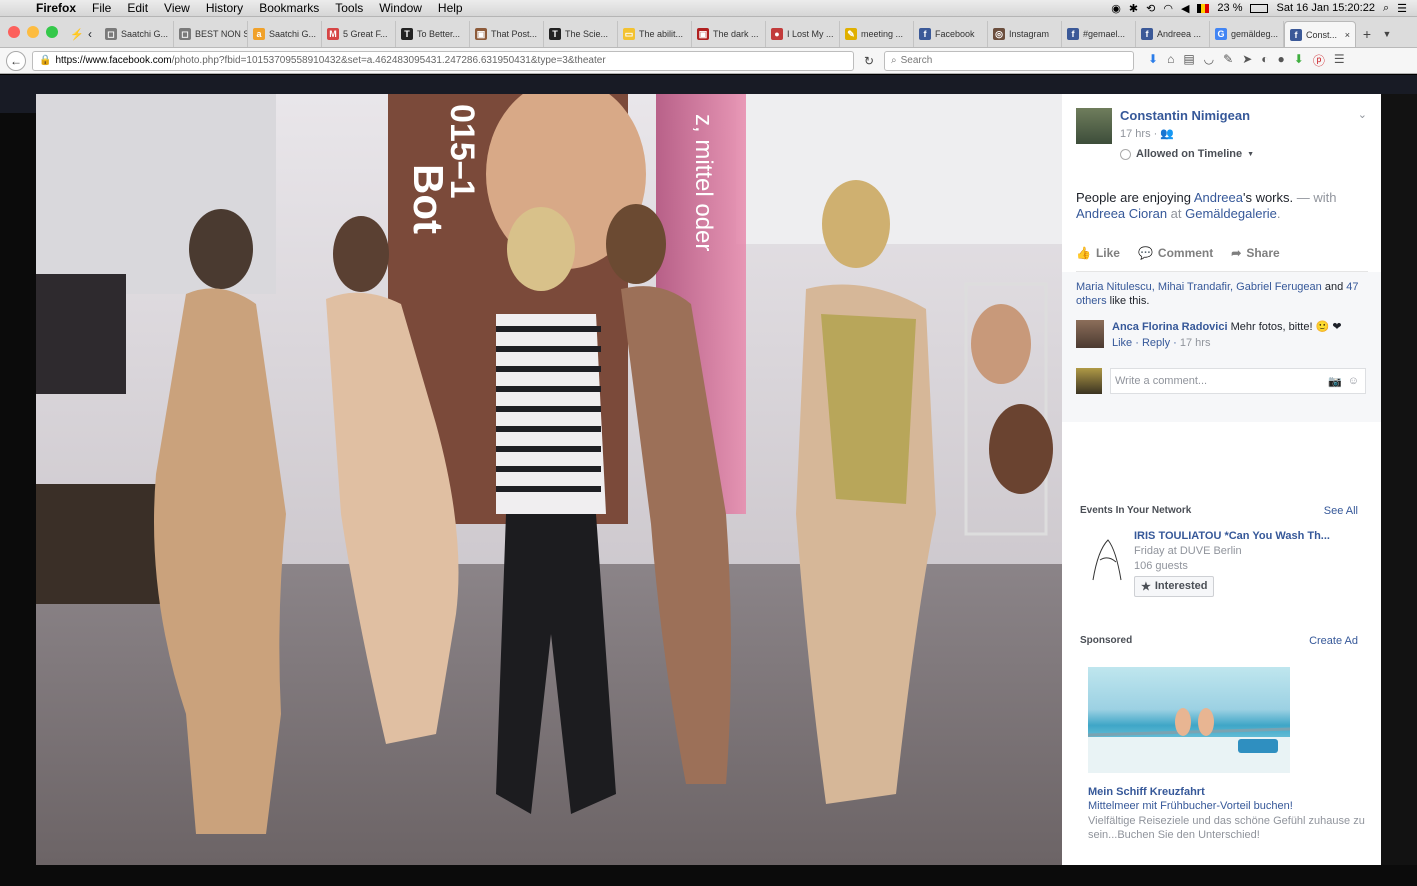 Image resolution: width=1417 pixels, height=886 pixels. Describe the element at coordinates (1353, 381) in the screenshot. I see `emoji-icon: ☺` at that location.